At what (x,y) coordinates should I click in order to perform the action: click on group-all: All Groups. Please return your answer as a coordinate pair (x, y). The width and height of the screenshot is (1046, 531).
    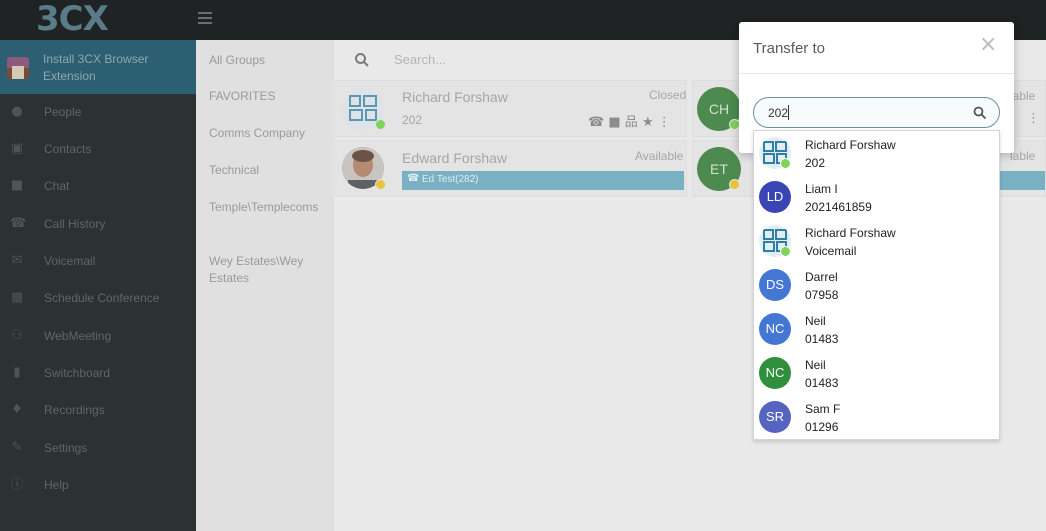
    Looking at the image, I should click on (269, 60).